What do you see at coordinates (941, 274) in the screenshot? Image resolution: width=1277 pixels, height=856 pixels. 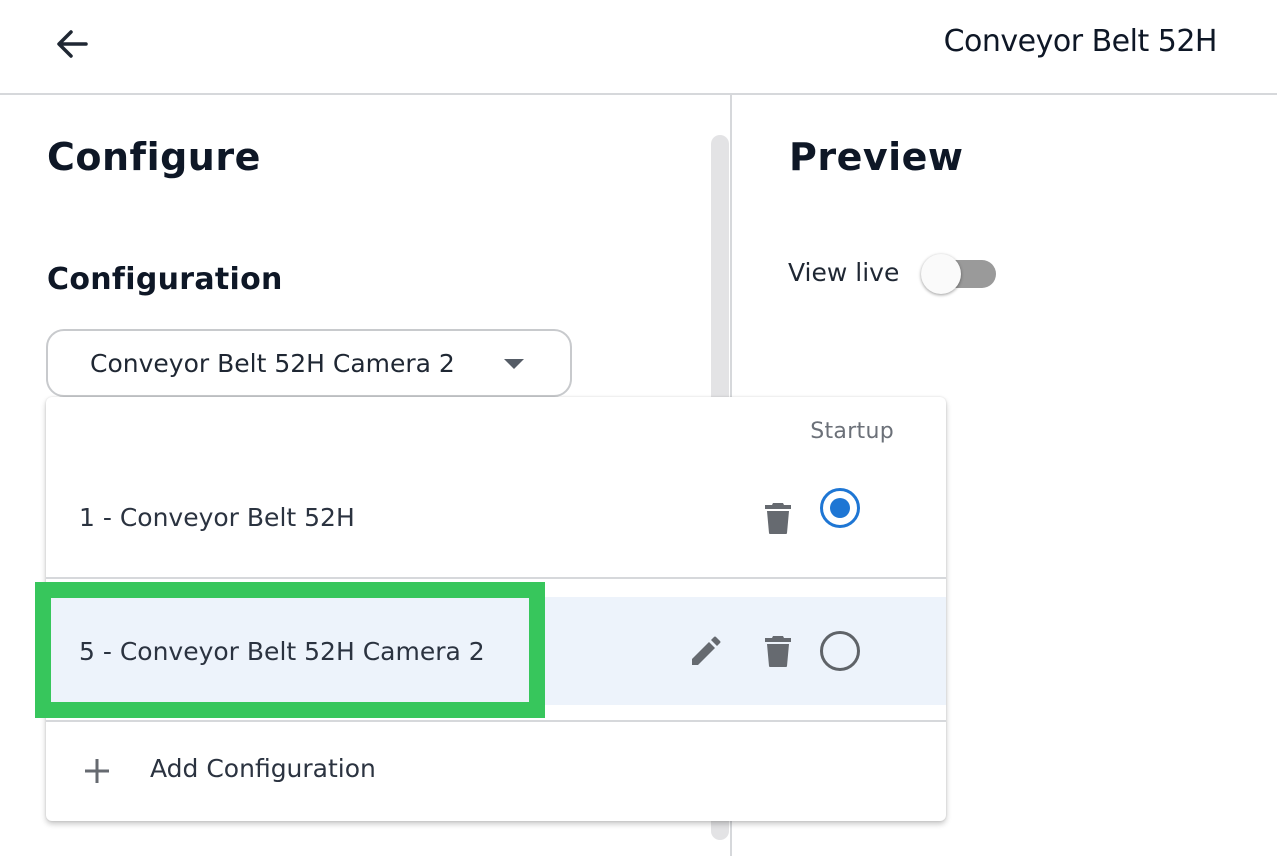 I see `toggle-knob` at bounding box center [941, 274].